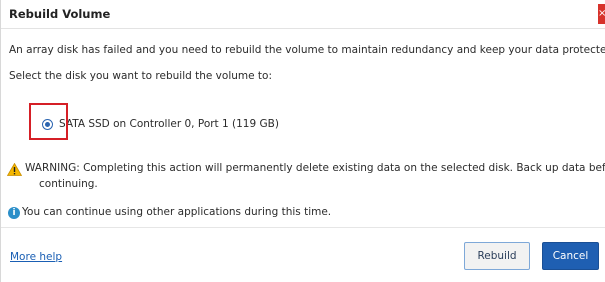 Image resolution: width=605 pixels, height=282 pixels. I want to click on radio-highlight-box, so click(48, 121).